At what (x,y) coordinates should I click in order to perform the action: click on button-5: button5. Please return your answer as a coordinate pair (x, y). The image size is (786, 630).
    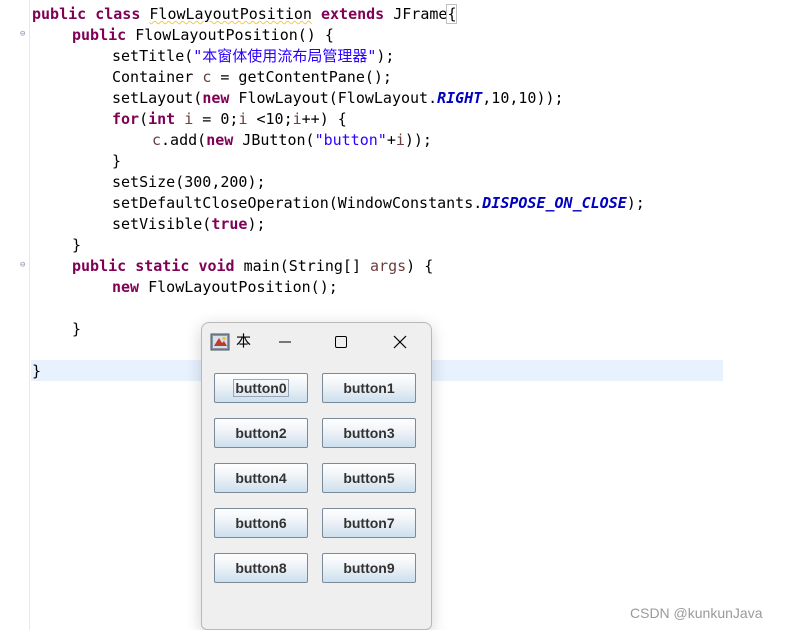
    Looking at the image, I should click on (369, 478).